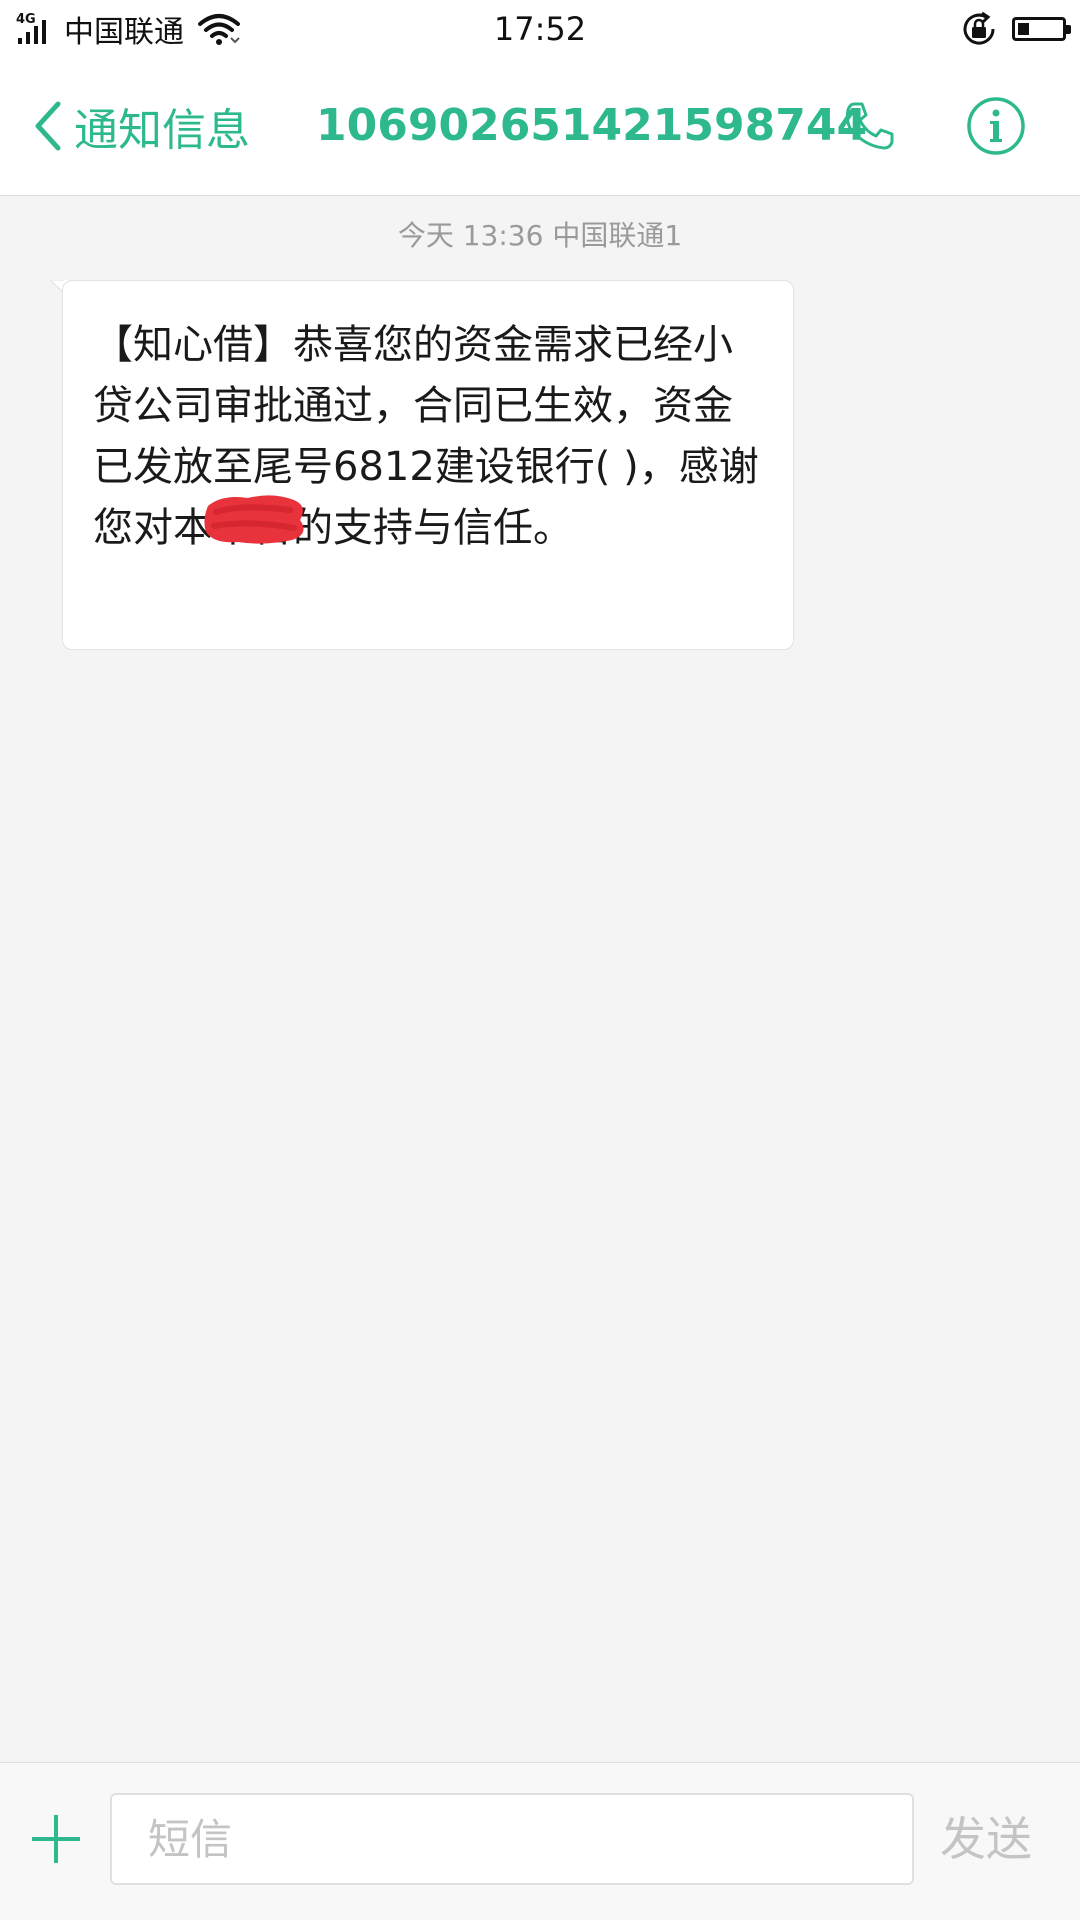 This screenshot has width=1080, height=1920. I want to click on battery-level, so click(1023, 29).